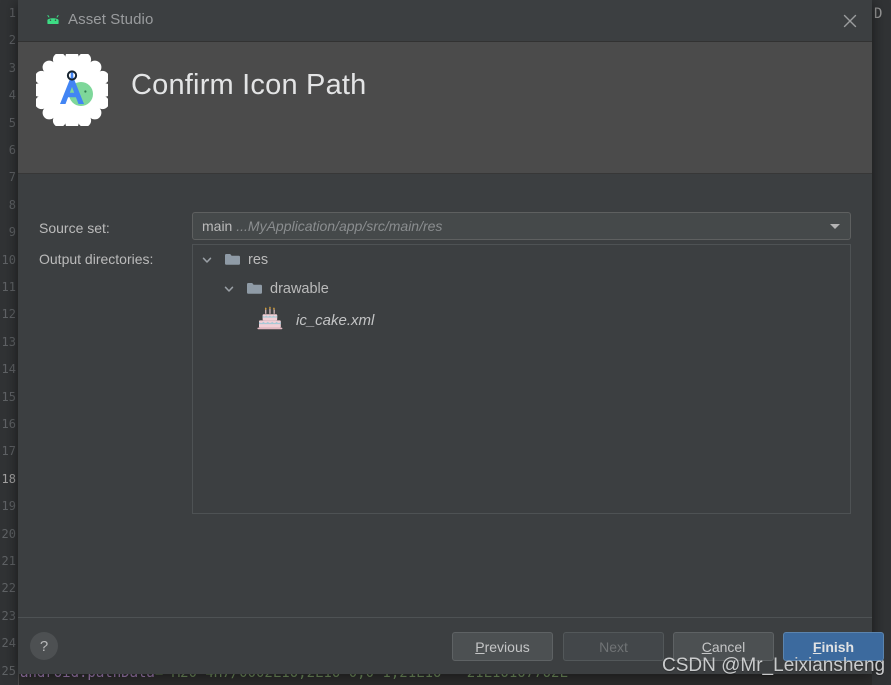 The width and height of the screenshot is (891, 685). What do you see at coordinates (881, 342) in the screenshot?
I see `editor-right-scroll-strip` at bounding box center [881, 342].